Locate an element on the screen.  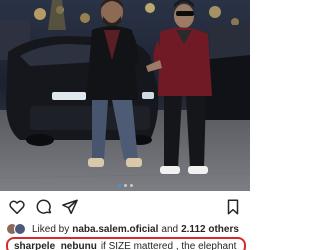
comment-icon is located at coordinates (44, 207).